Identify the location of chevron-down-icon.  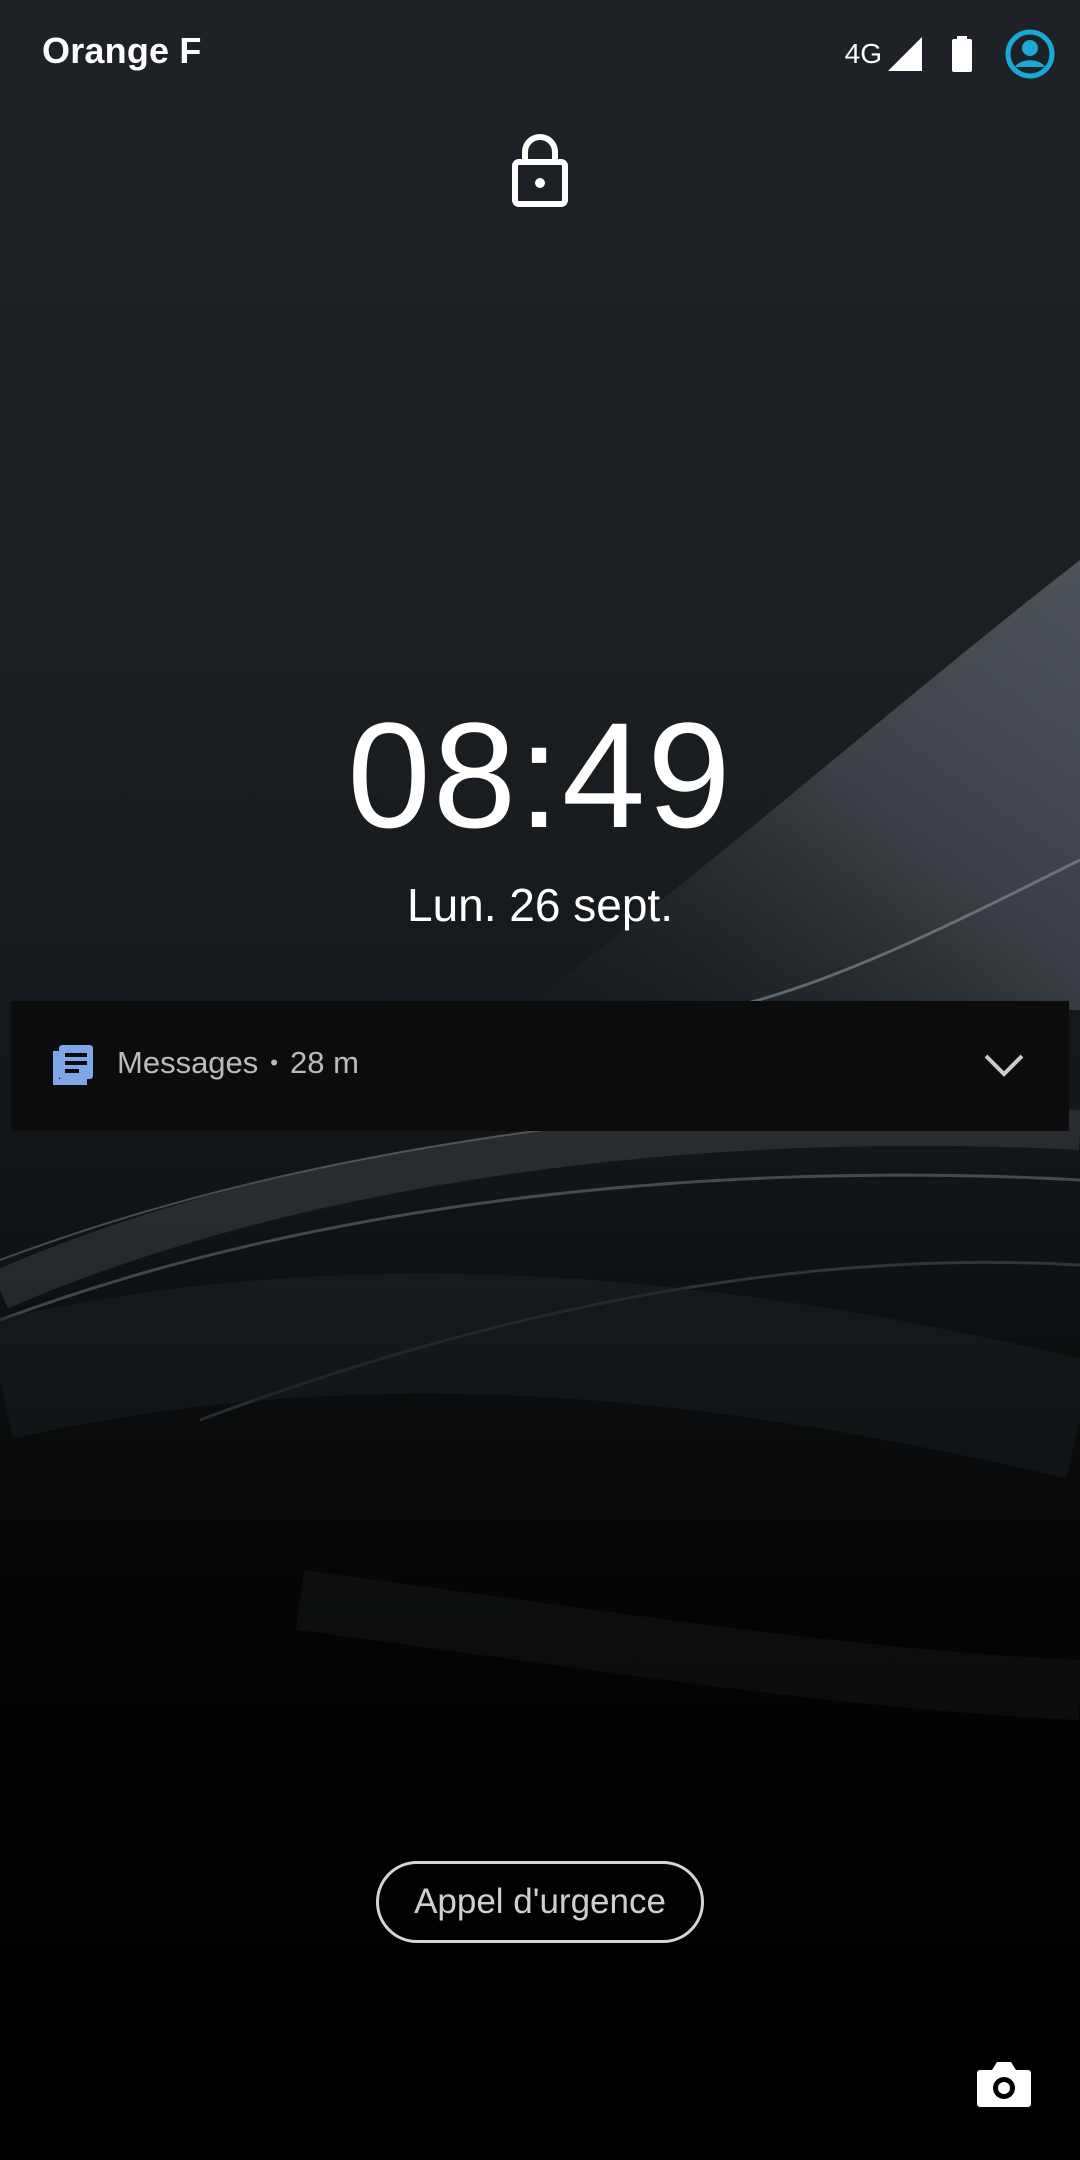
(1004, 1064).